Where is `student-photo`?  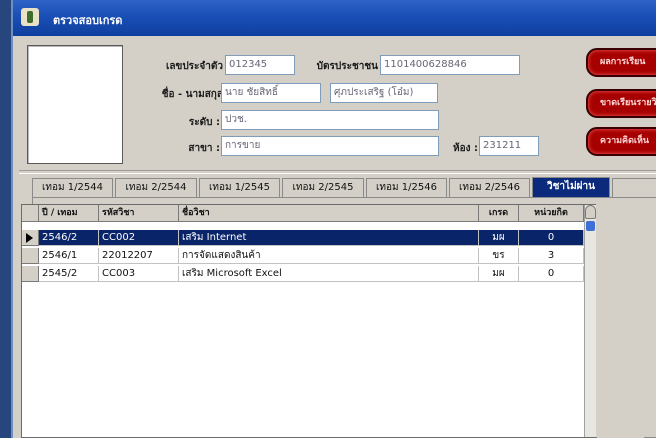
student-photo is located at coordinates (75, 104).